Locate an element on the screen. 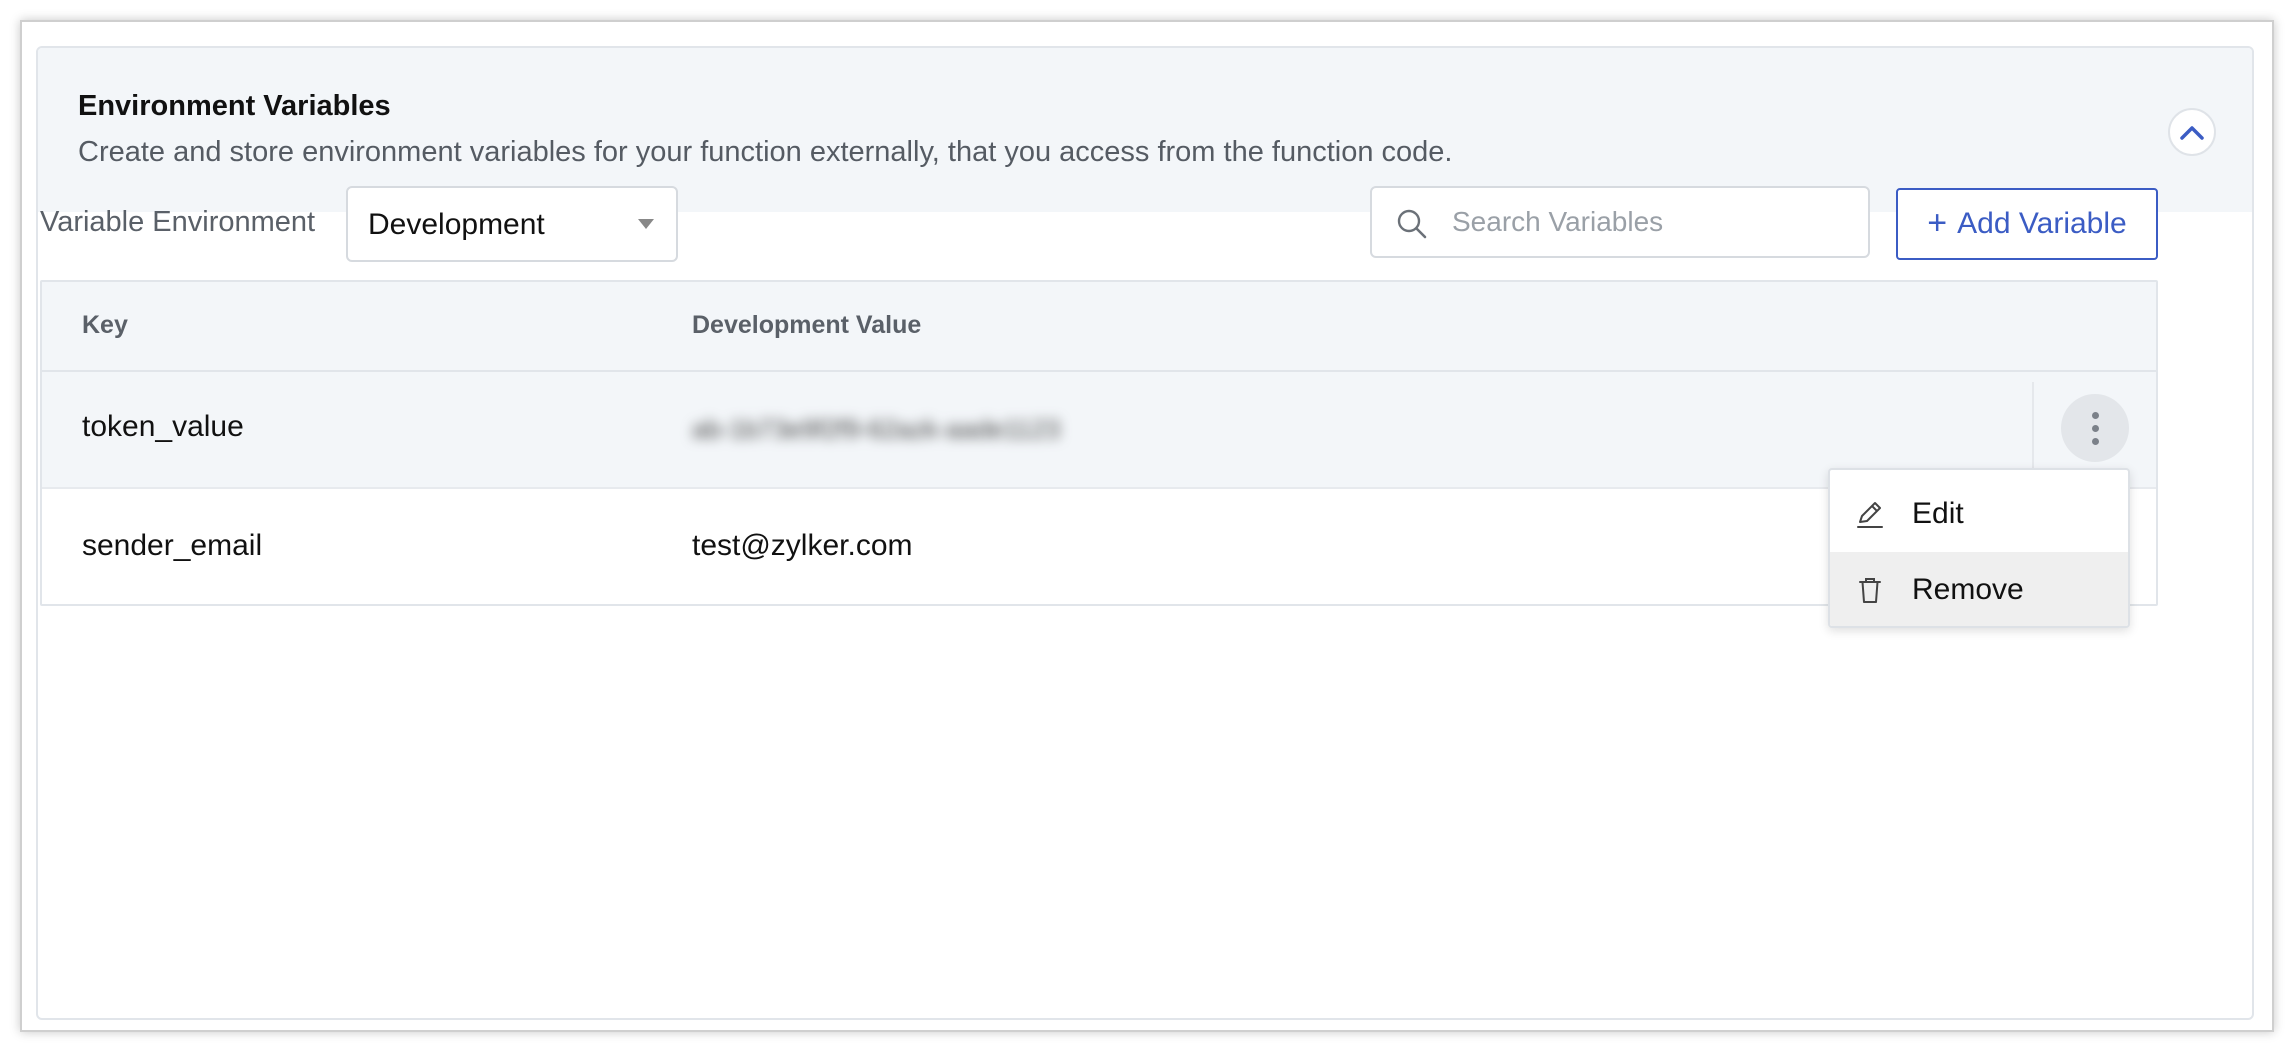 This screenshot has height=1052, width=2294. add-variable-label: Add Variable is located at coordinates (2042, 223).